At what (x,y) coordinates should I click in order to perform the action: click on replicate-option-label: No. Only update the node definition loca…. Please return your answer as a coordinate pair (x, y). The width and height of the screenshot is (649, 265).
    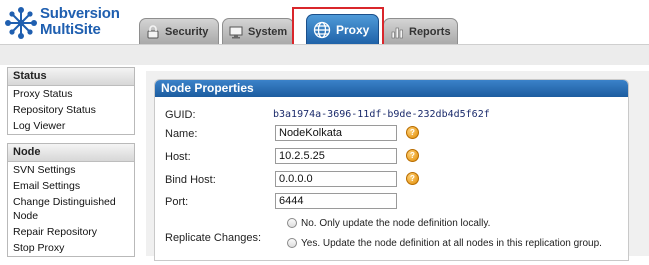
    Looking at the image, I should click on (396, 223).